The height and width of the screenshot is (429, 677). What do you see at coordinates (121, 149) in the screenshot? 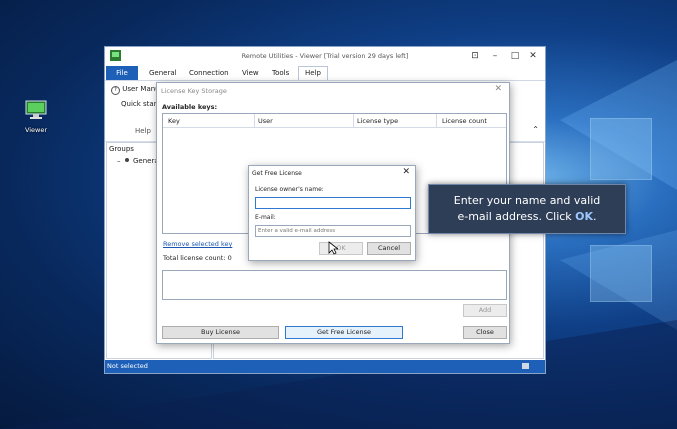
I see `groups-header: Groups` at bounding box center [121, 149].